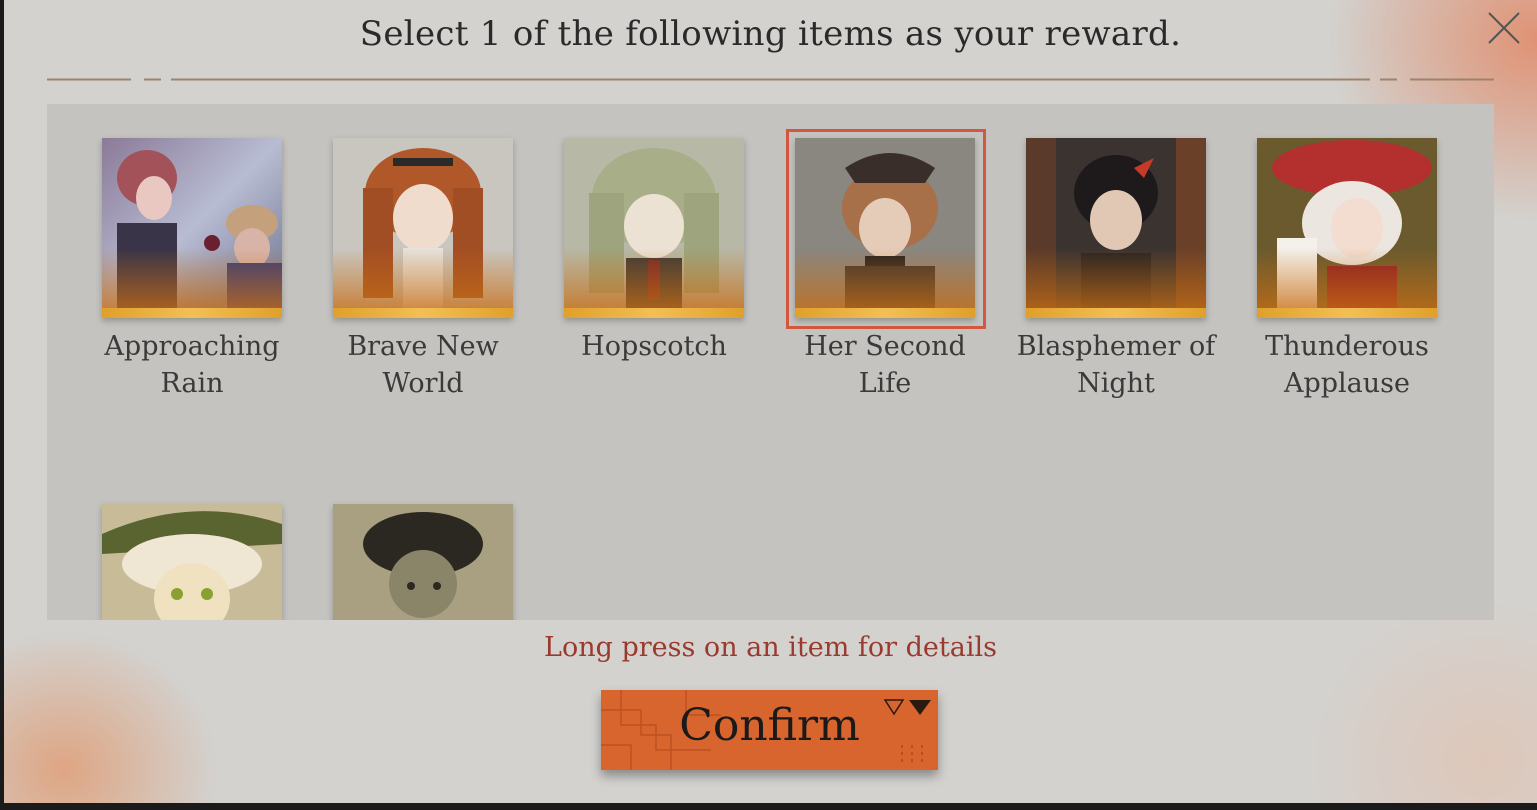 This screenshot has height=810, width=1537. I want to click on confirm-button: Confirm, so click(769, 730).